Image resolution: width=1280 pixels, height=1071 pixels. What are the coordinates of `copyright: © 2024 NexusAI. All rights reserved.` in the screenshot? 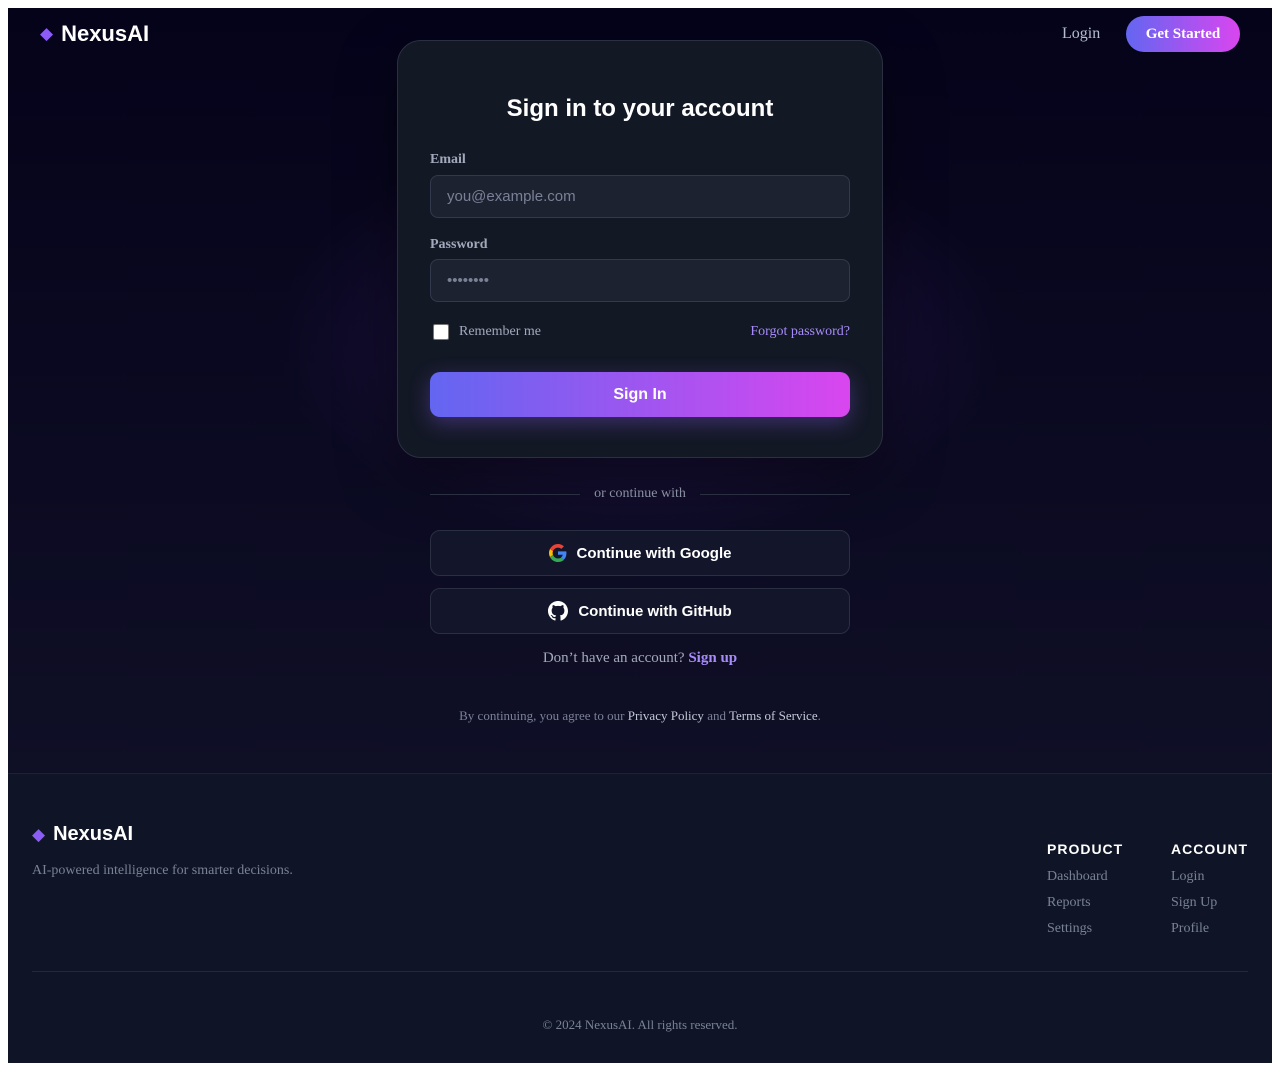 It's located at (640, 1024).